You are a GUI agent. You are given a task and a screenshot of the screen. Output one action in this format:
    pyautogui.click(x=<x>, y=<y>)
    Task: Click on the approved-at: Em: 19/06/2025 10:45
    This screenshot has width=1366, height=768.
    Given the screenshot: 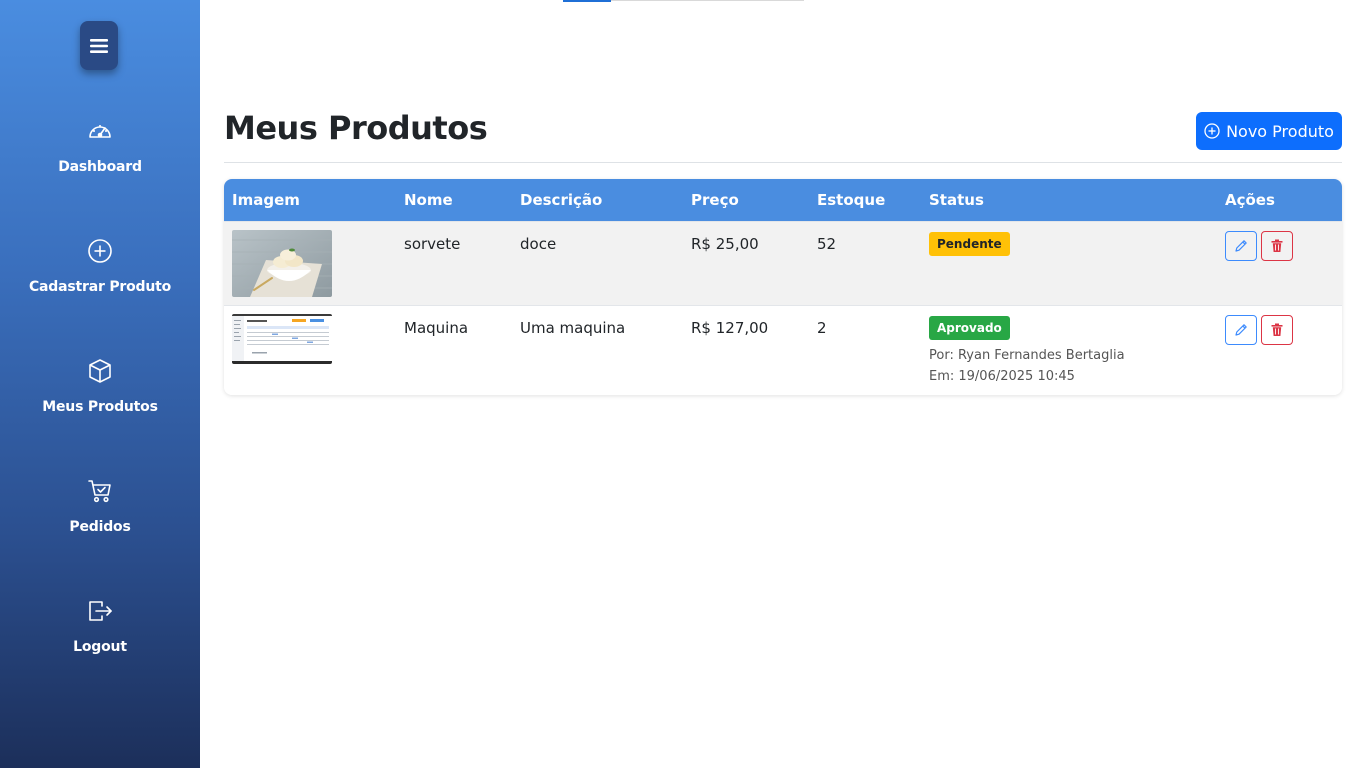 What is the action you would take?
    pyautogui.click(x=1002, y=376)
    